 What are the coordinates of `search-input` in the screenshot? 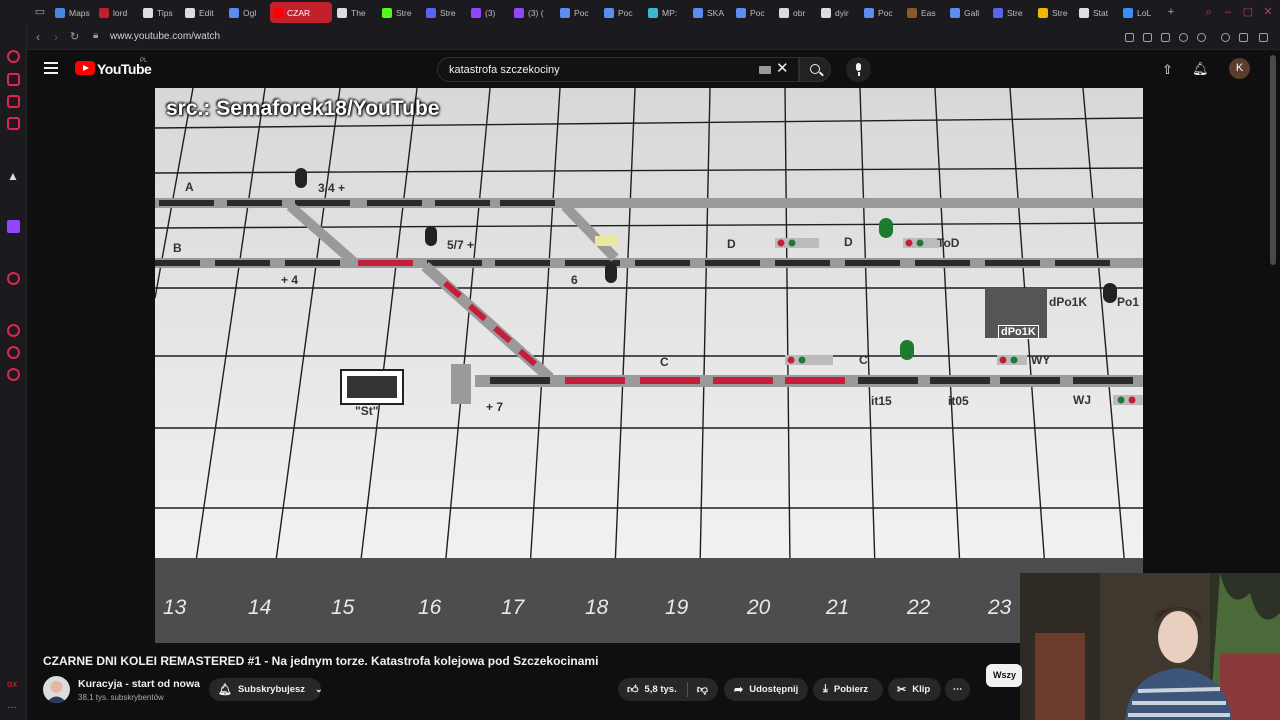 It's located at (618, 69).